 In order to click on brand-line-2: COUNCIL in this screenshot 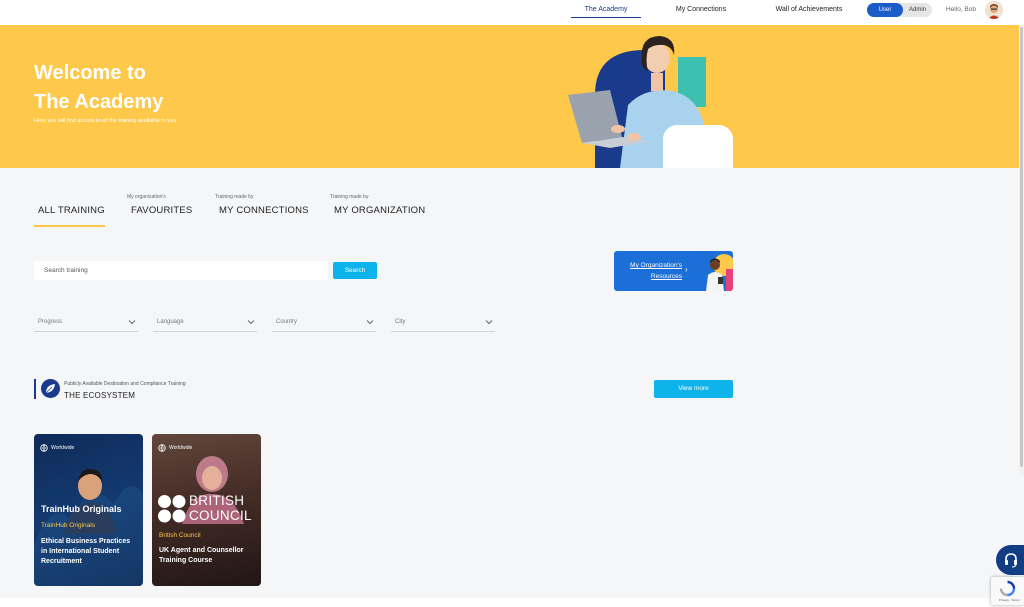, I will do `click(220, 515)`.